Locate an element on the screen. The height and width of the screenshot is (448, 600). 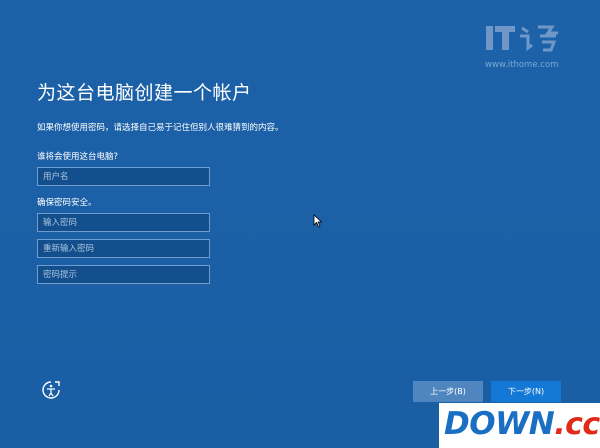
down-cc-logo: DOWN.cc is located at coordinates (522, 424).